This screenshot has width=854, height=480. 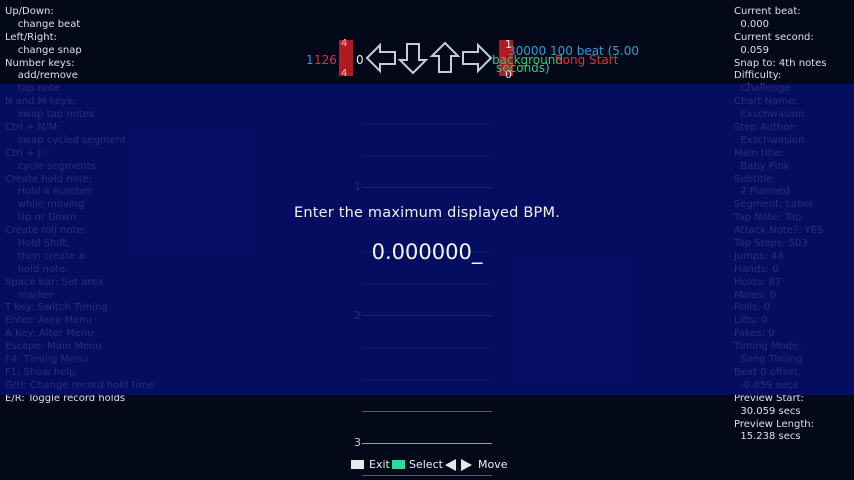 What do you see at coordinates (751, 50) in the screenshot?
I see `info-line: 0.059` at bounding box center [751, 50].